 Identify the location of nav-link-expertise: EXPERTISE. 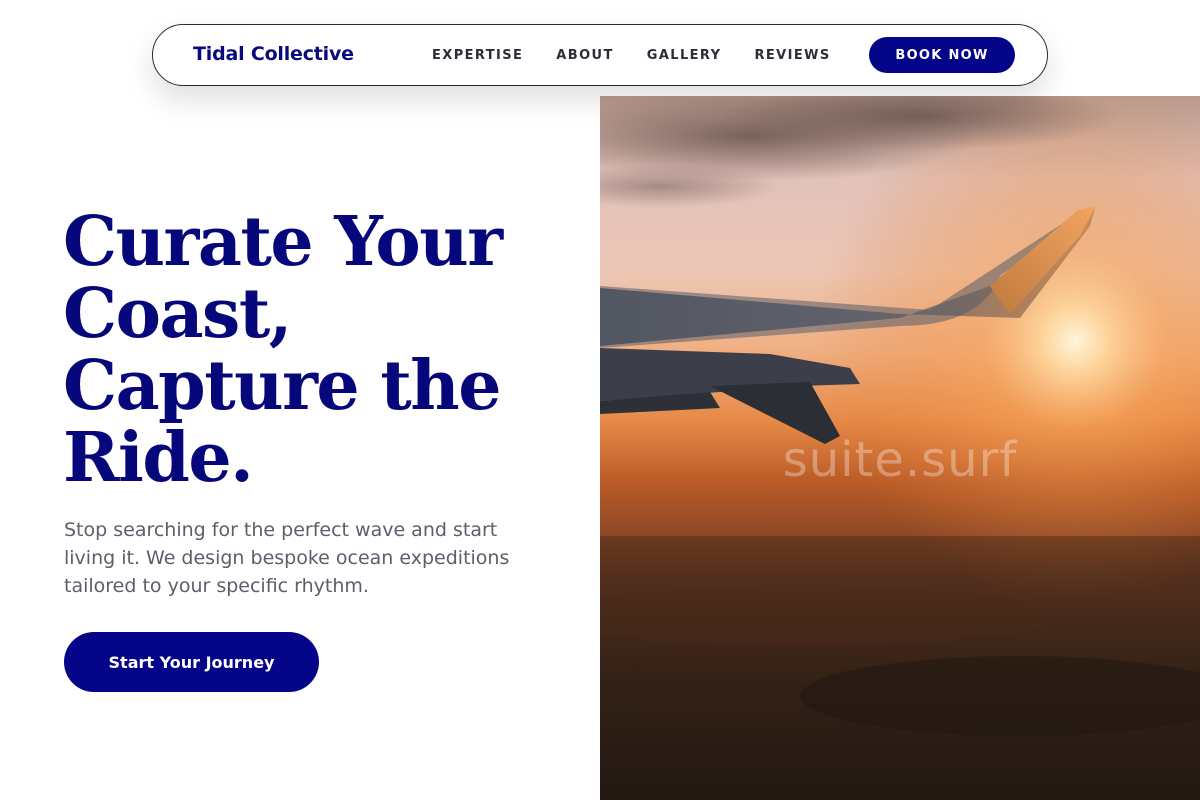
(477, 56).